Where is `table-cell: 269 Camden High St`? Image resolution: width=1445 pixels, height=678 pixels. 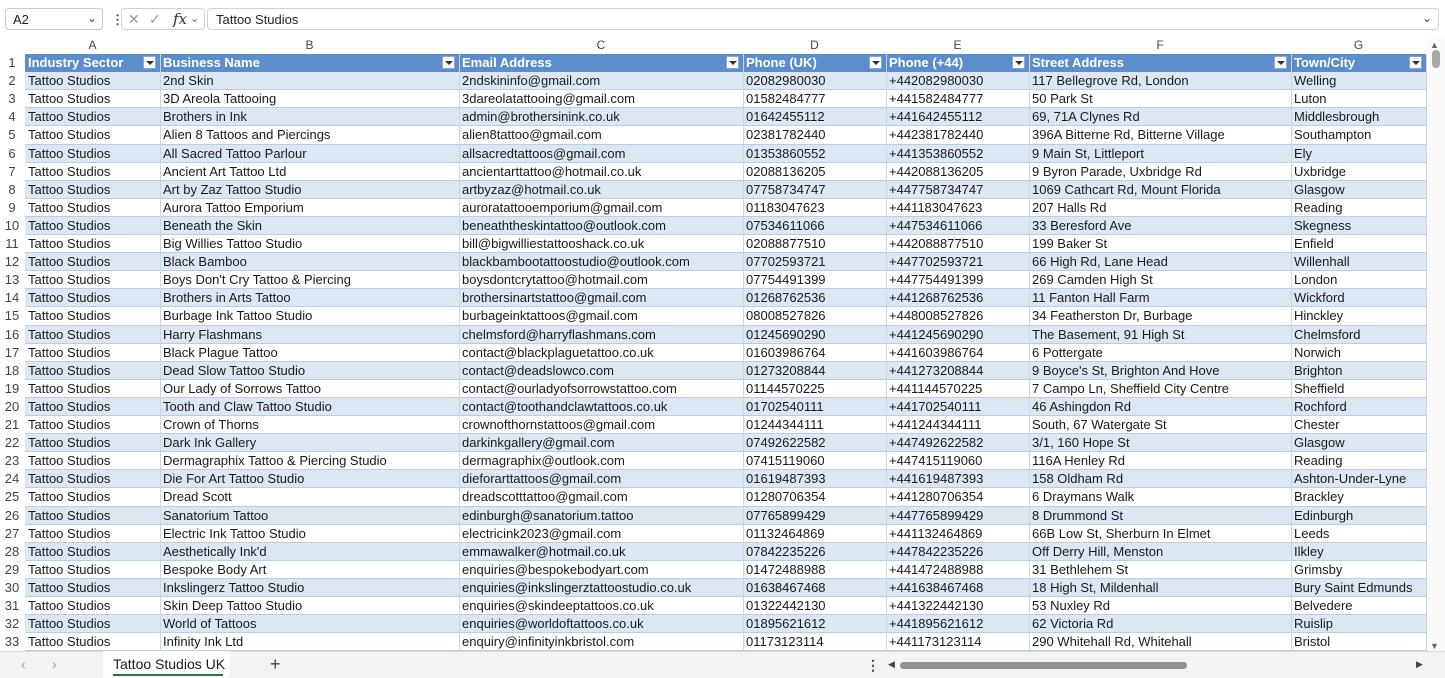 table-cell: 269 Camden High St is located at coordinates (1160, 280).